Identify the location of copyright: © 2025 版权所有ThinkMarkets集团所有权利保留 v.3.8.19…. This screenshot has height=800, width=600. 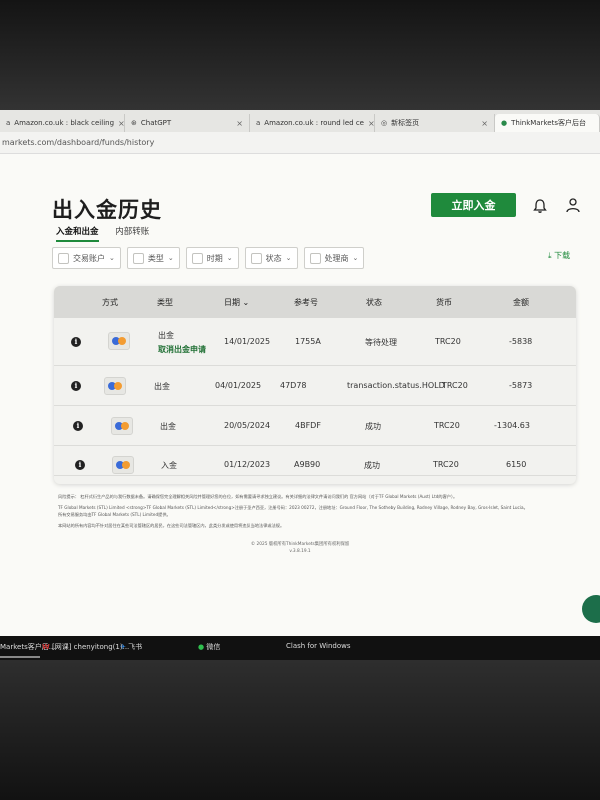
(300, 548).